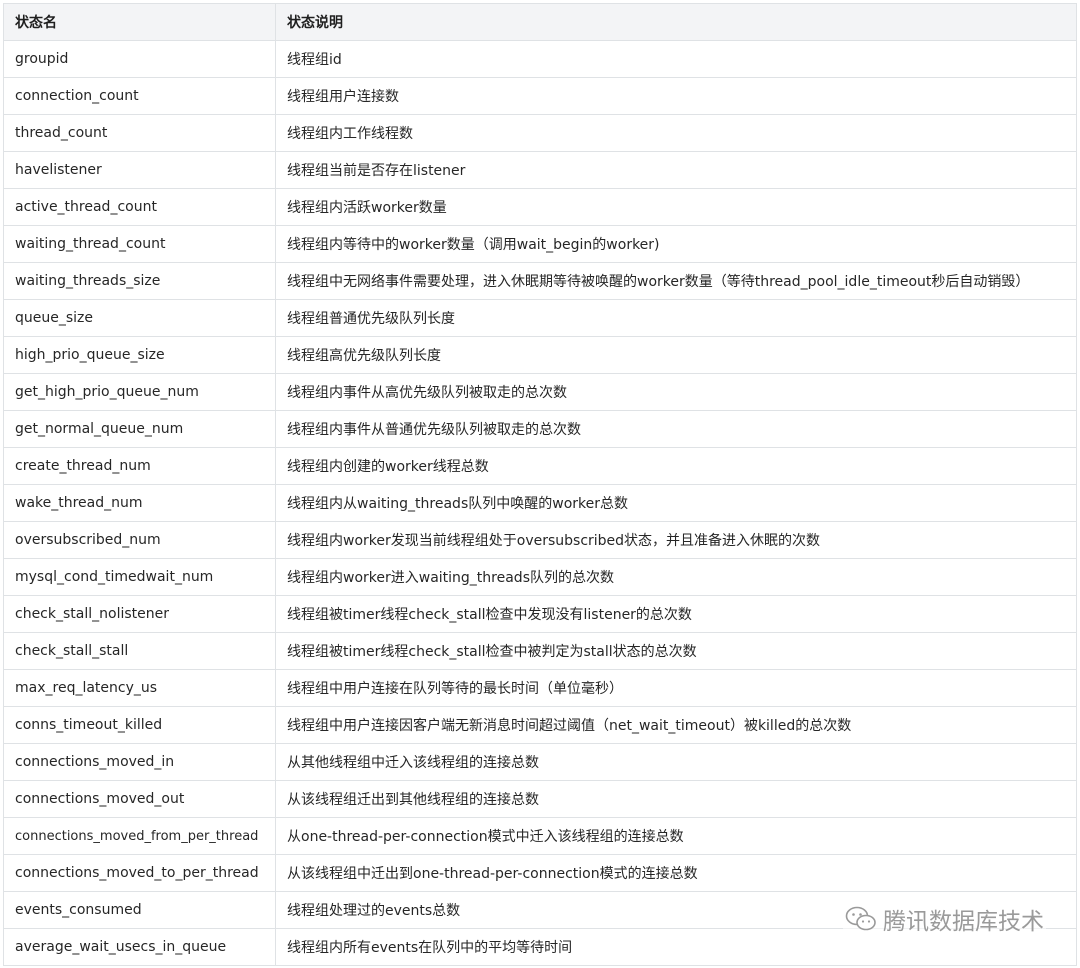 The height and width of the screenshot is (968, 1080). What do you see at coordinates (676, 244) in the screenshot?
I see `status-description-cell: 线程组内等待中的worker数量（调用wait_begin的worker)` at bounding box center [676, 244].